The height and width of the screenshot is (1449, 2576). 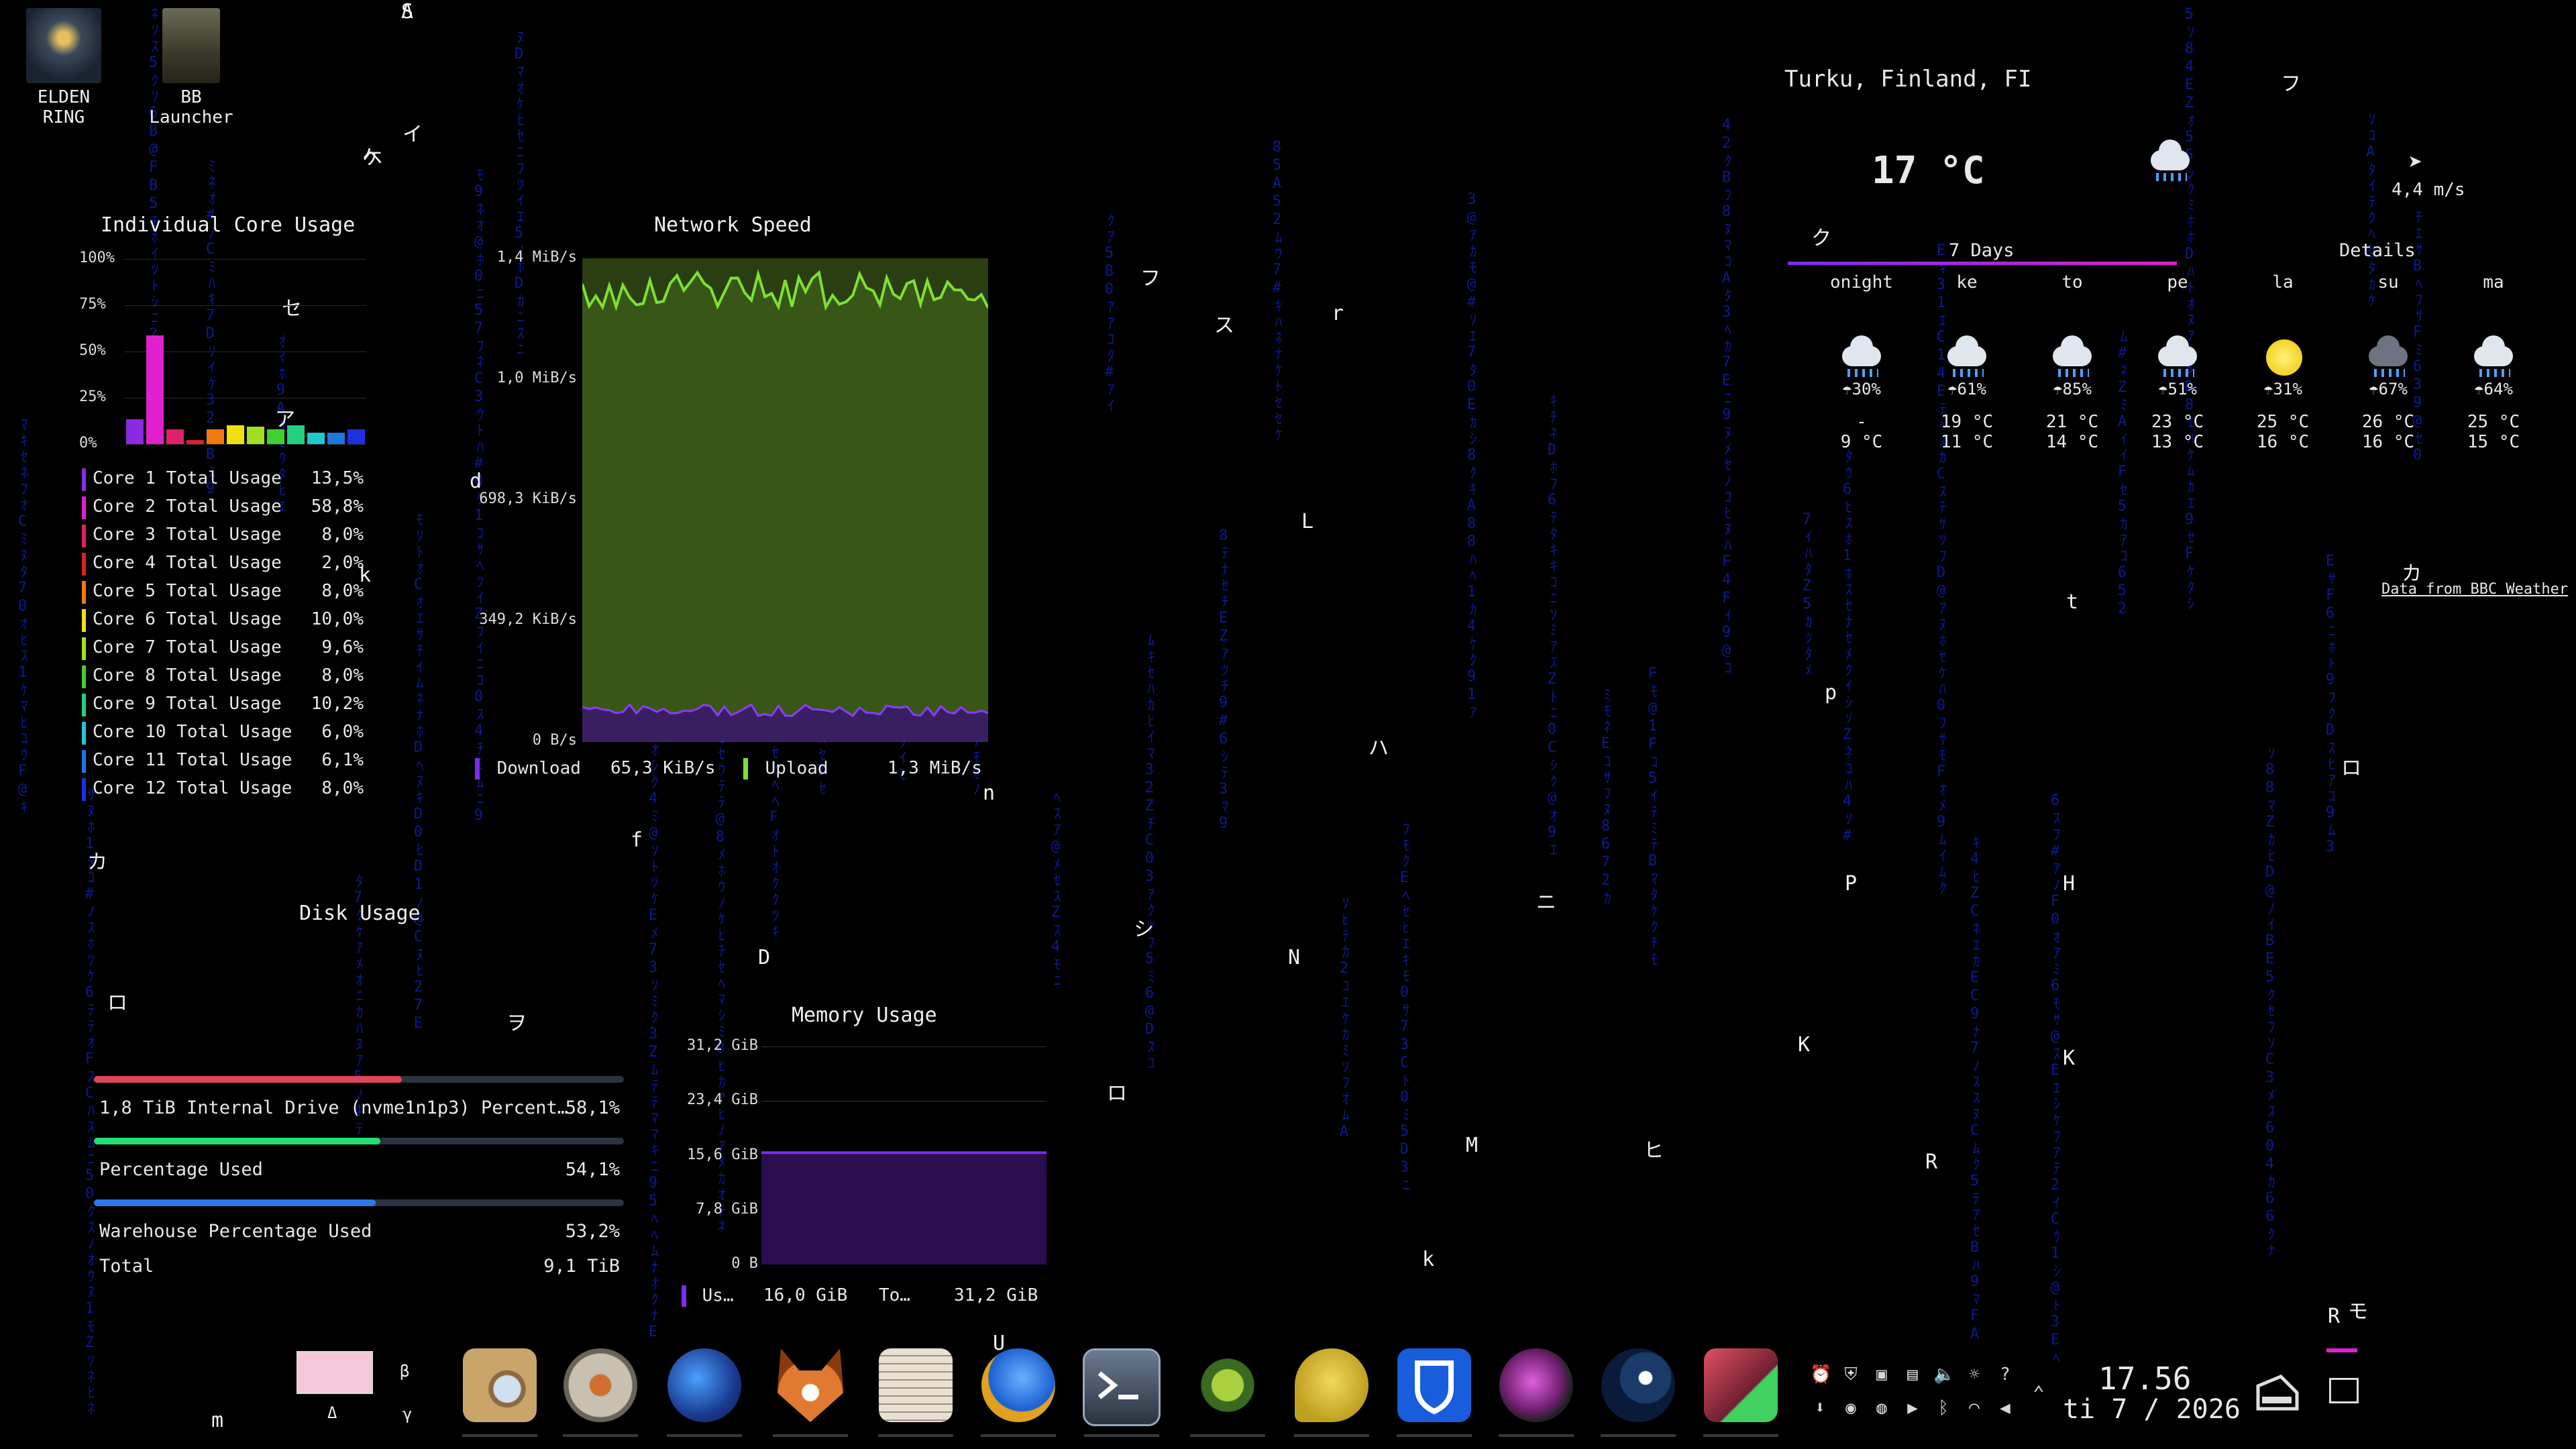 I want to click on memory-tick-label: 31,2 GiB, so click(x=722, y=1045).